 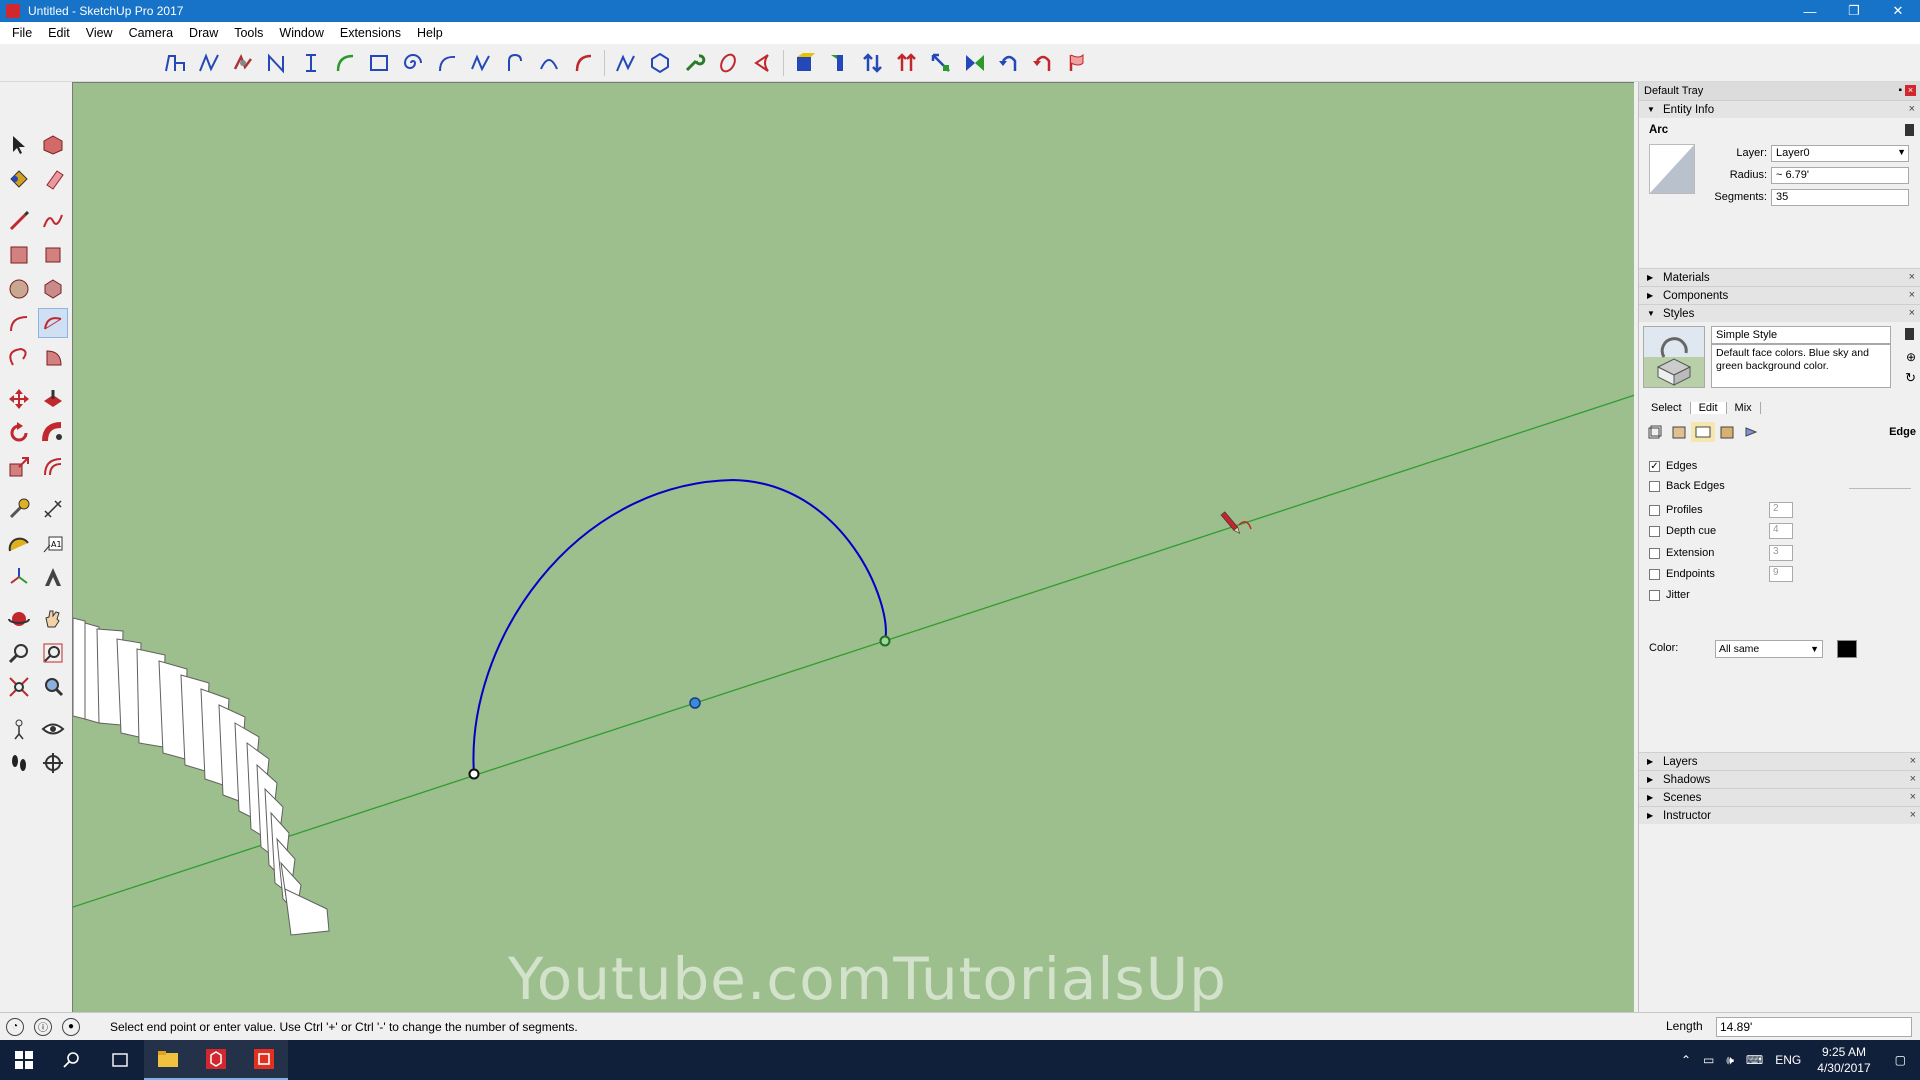 What do you see at coordinates (839, 63) in the screenshot?
I see `push-face-icon` at bounding box center [839, 63].